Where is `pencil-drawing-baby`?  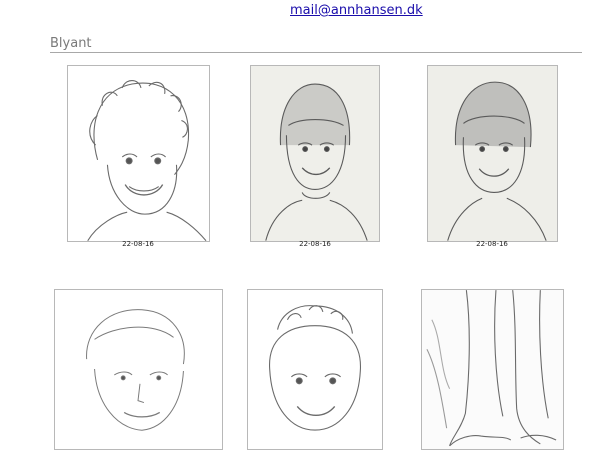 pencil-drawing-baby is located at coordinates (315, 368).